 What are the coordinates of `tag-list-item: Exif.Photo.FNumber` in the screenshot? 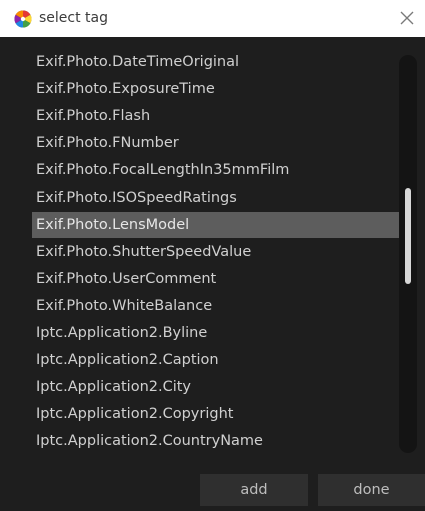 It's located at (217, 143).